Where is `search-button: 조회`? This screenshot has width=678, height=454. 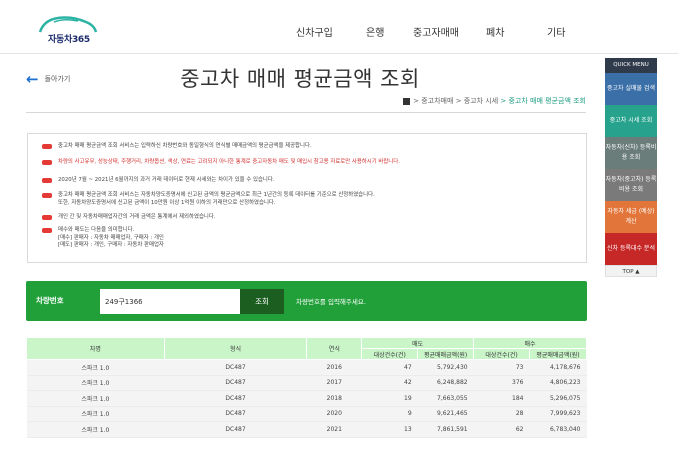
search-button: 조회 is located at coordinates (262, 301).